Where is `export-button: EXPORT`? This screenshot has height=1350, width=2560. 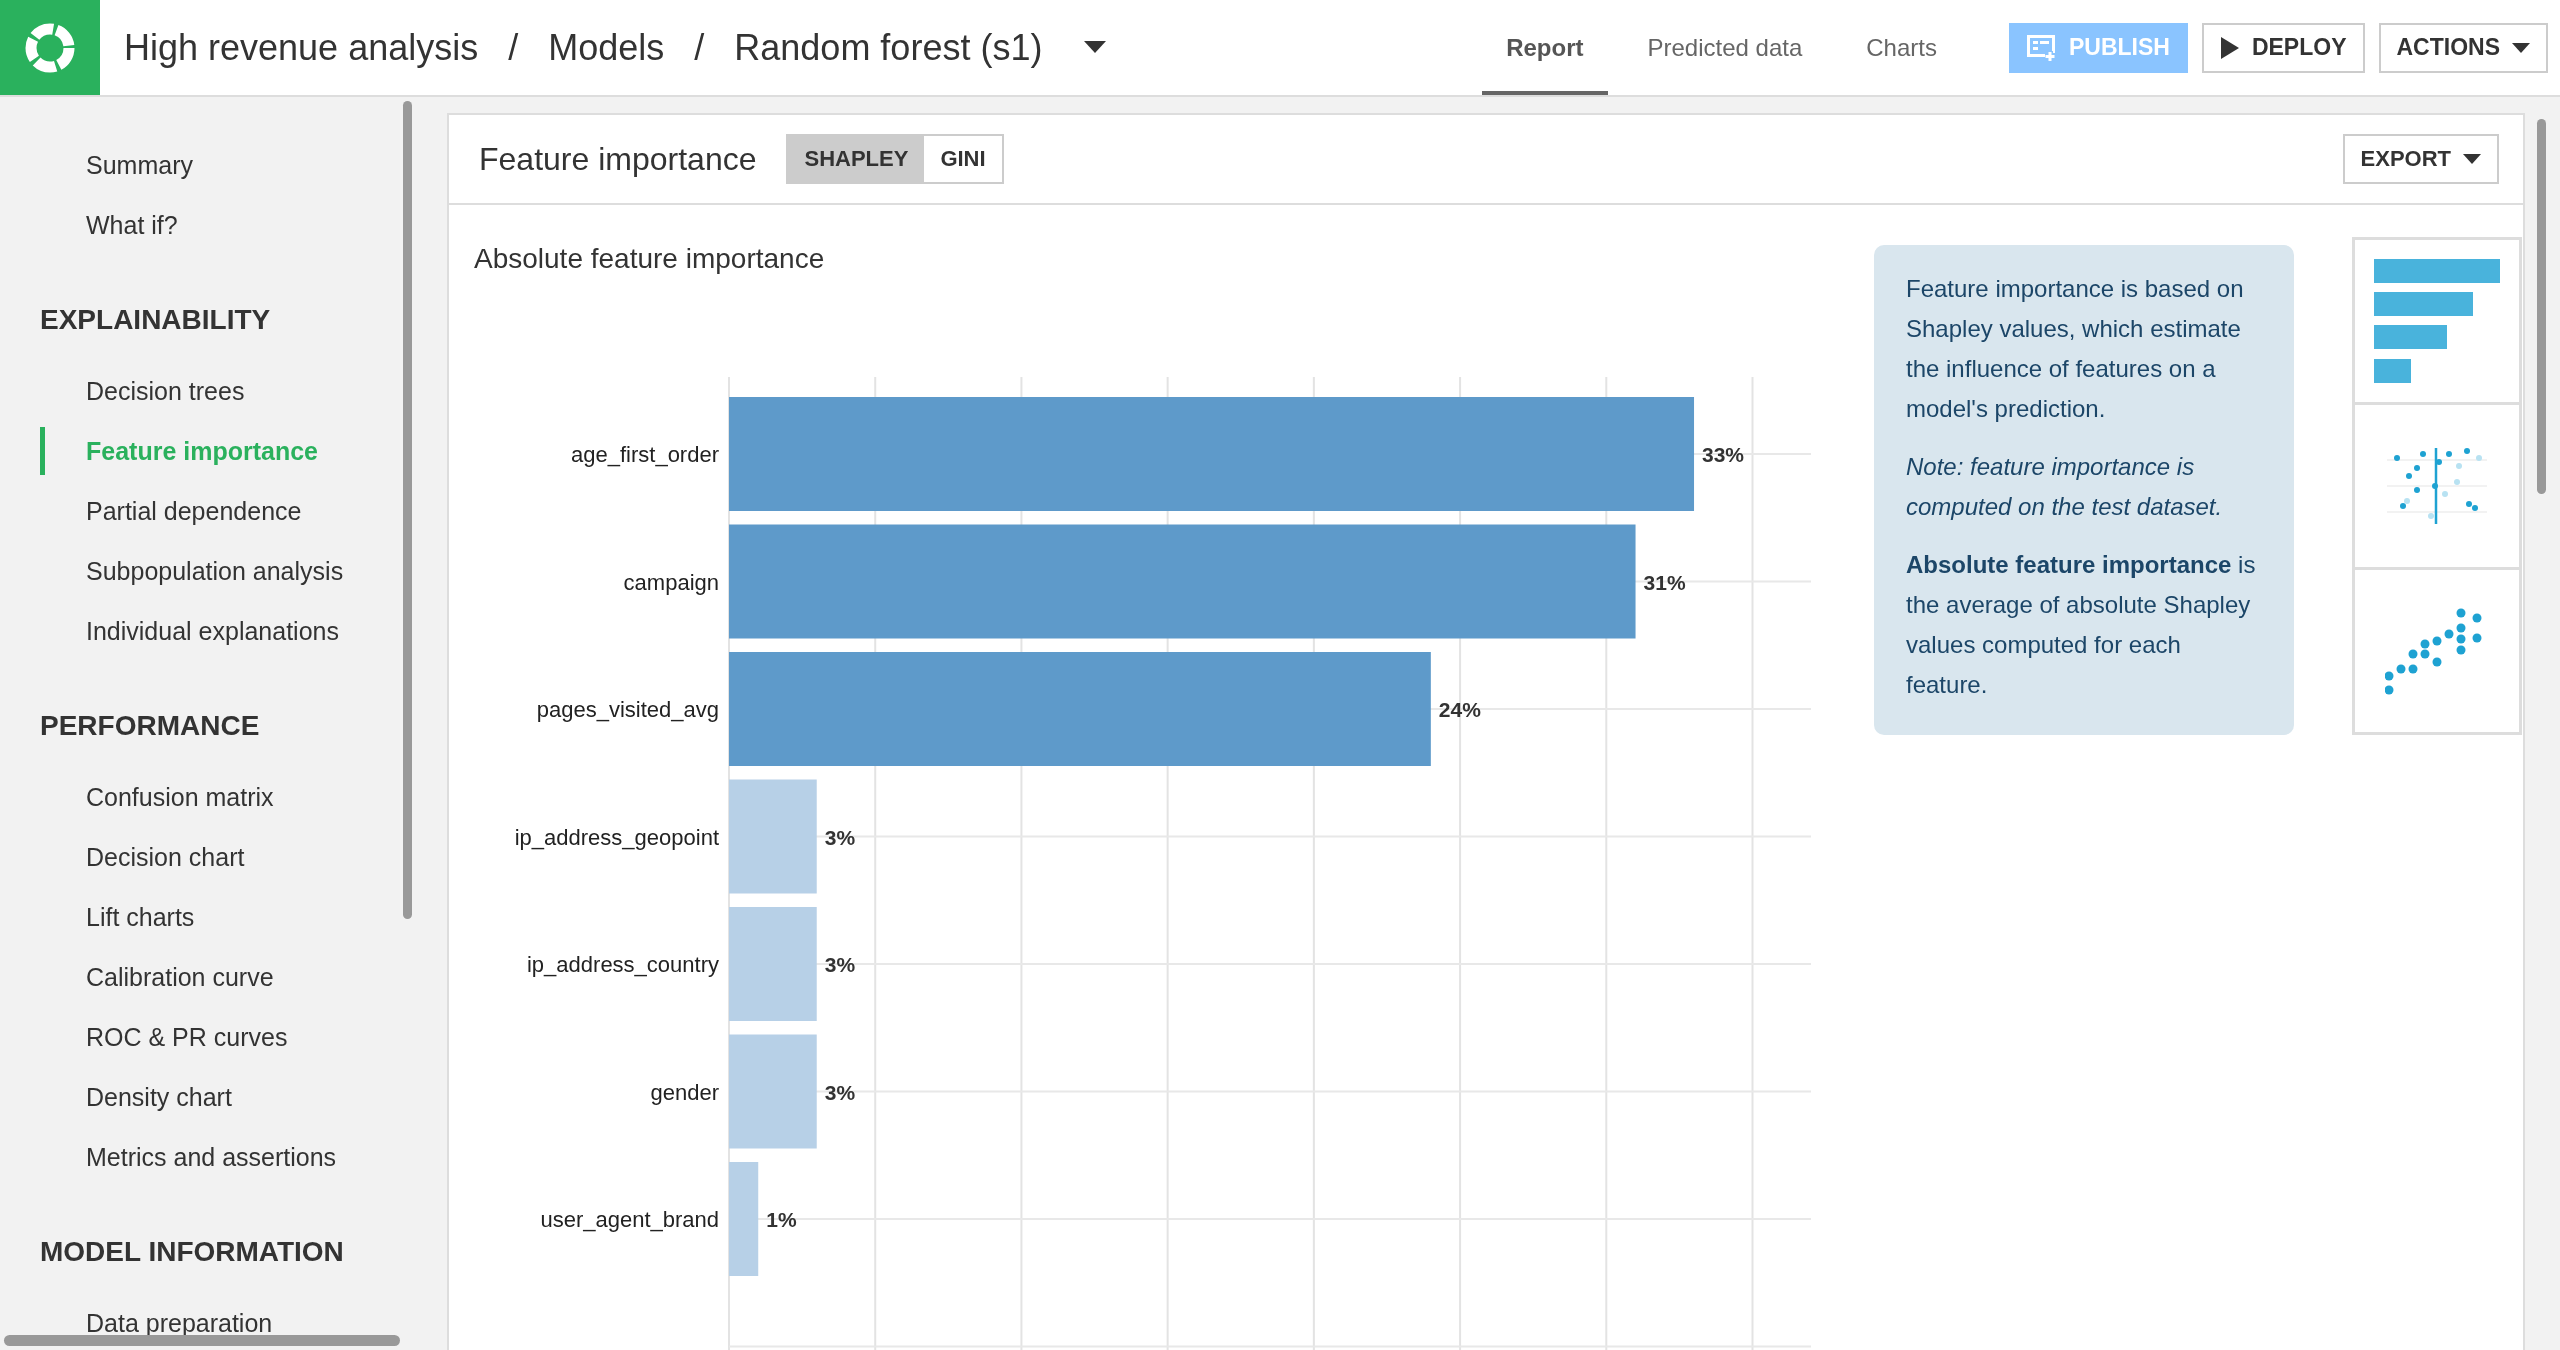
export-button: EXPORT is located at coordinates (2420, 159).